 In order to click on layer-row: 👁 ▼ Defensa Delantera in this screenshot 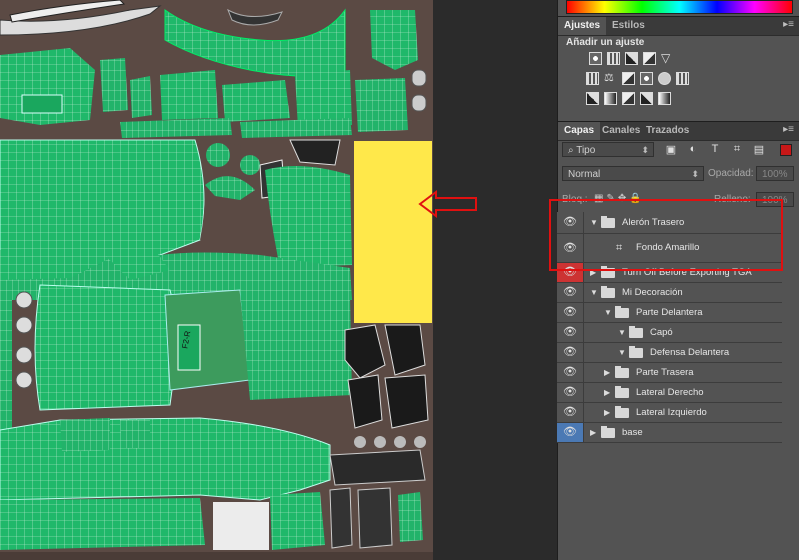, I will do `click(669, 353)`.